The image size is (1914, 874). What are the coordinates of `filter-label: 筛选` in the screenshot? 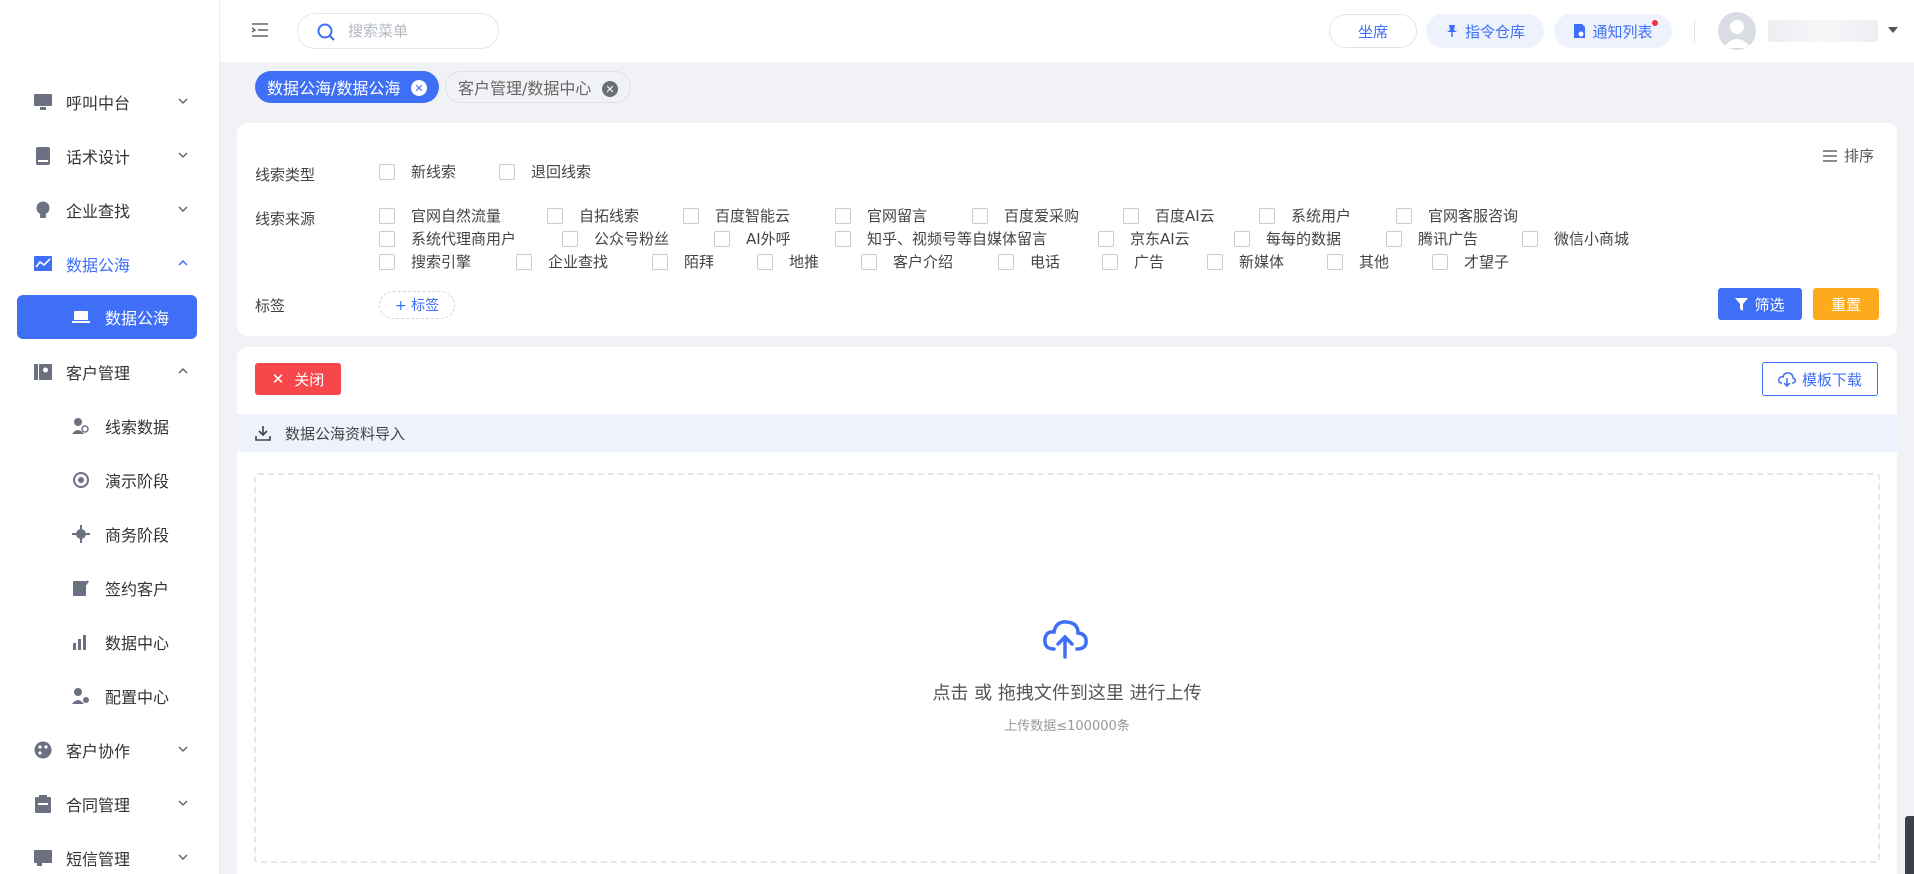 It's located at (1769, 304).